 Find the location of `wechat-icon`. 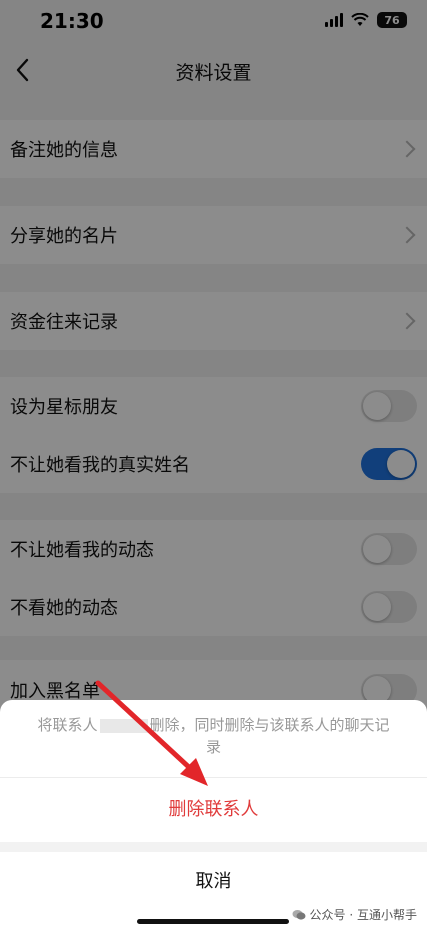

wechat-icon is located at coordinates (299, 914).